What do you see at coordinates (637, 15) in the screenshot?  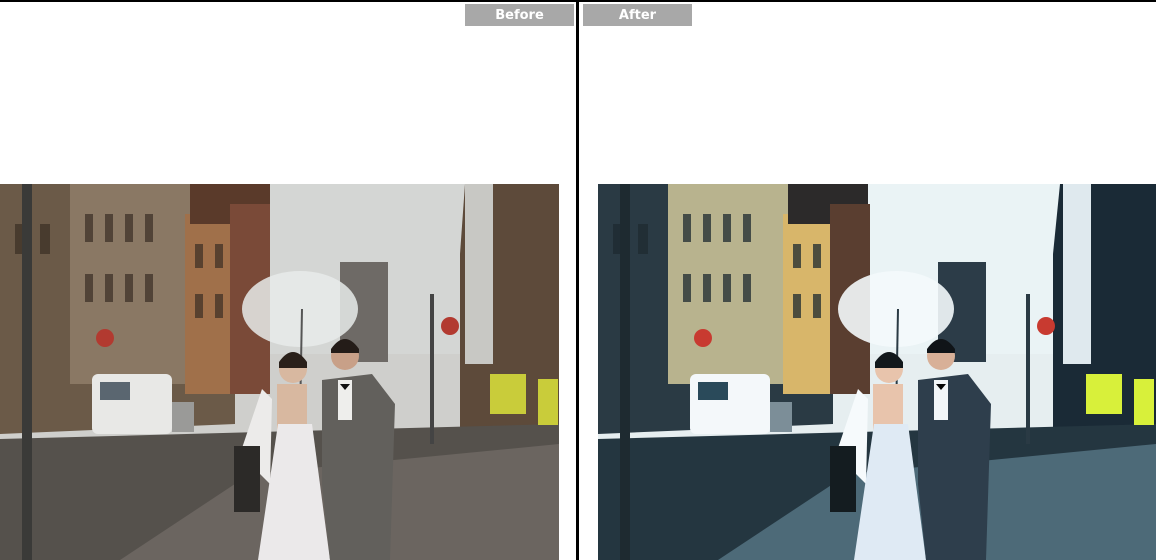 I see `after-label: After` at bounding box center [637, 15].